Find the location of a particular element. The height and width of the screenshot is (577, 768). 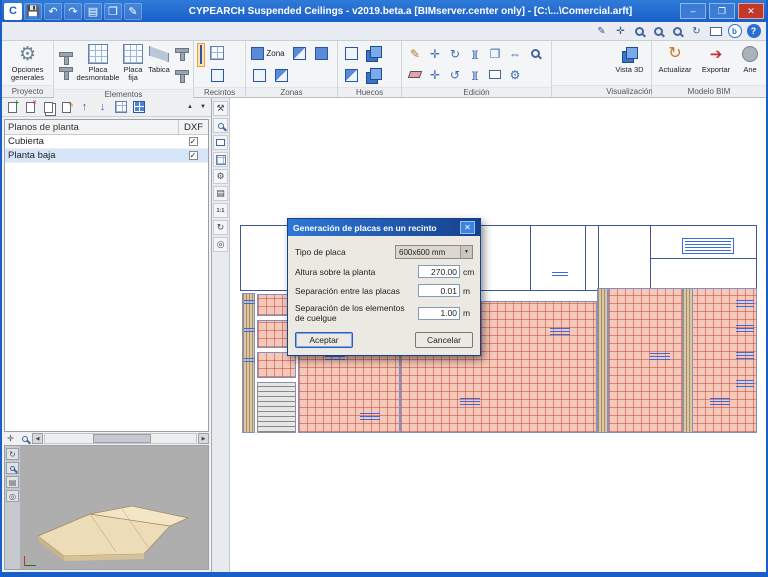

rotate-ccw-icon: ↺ is located at coordinates (455, 74).